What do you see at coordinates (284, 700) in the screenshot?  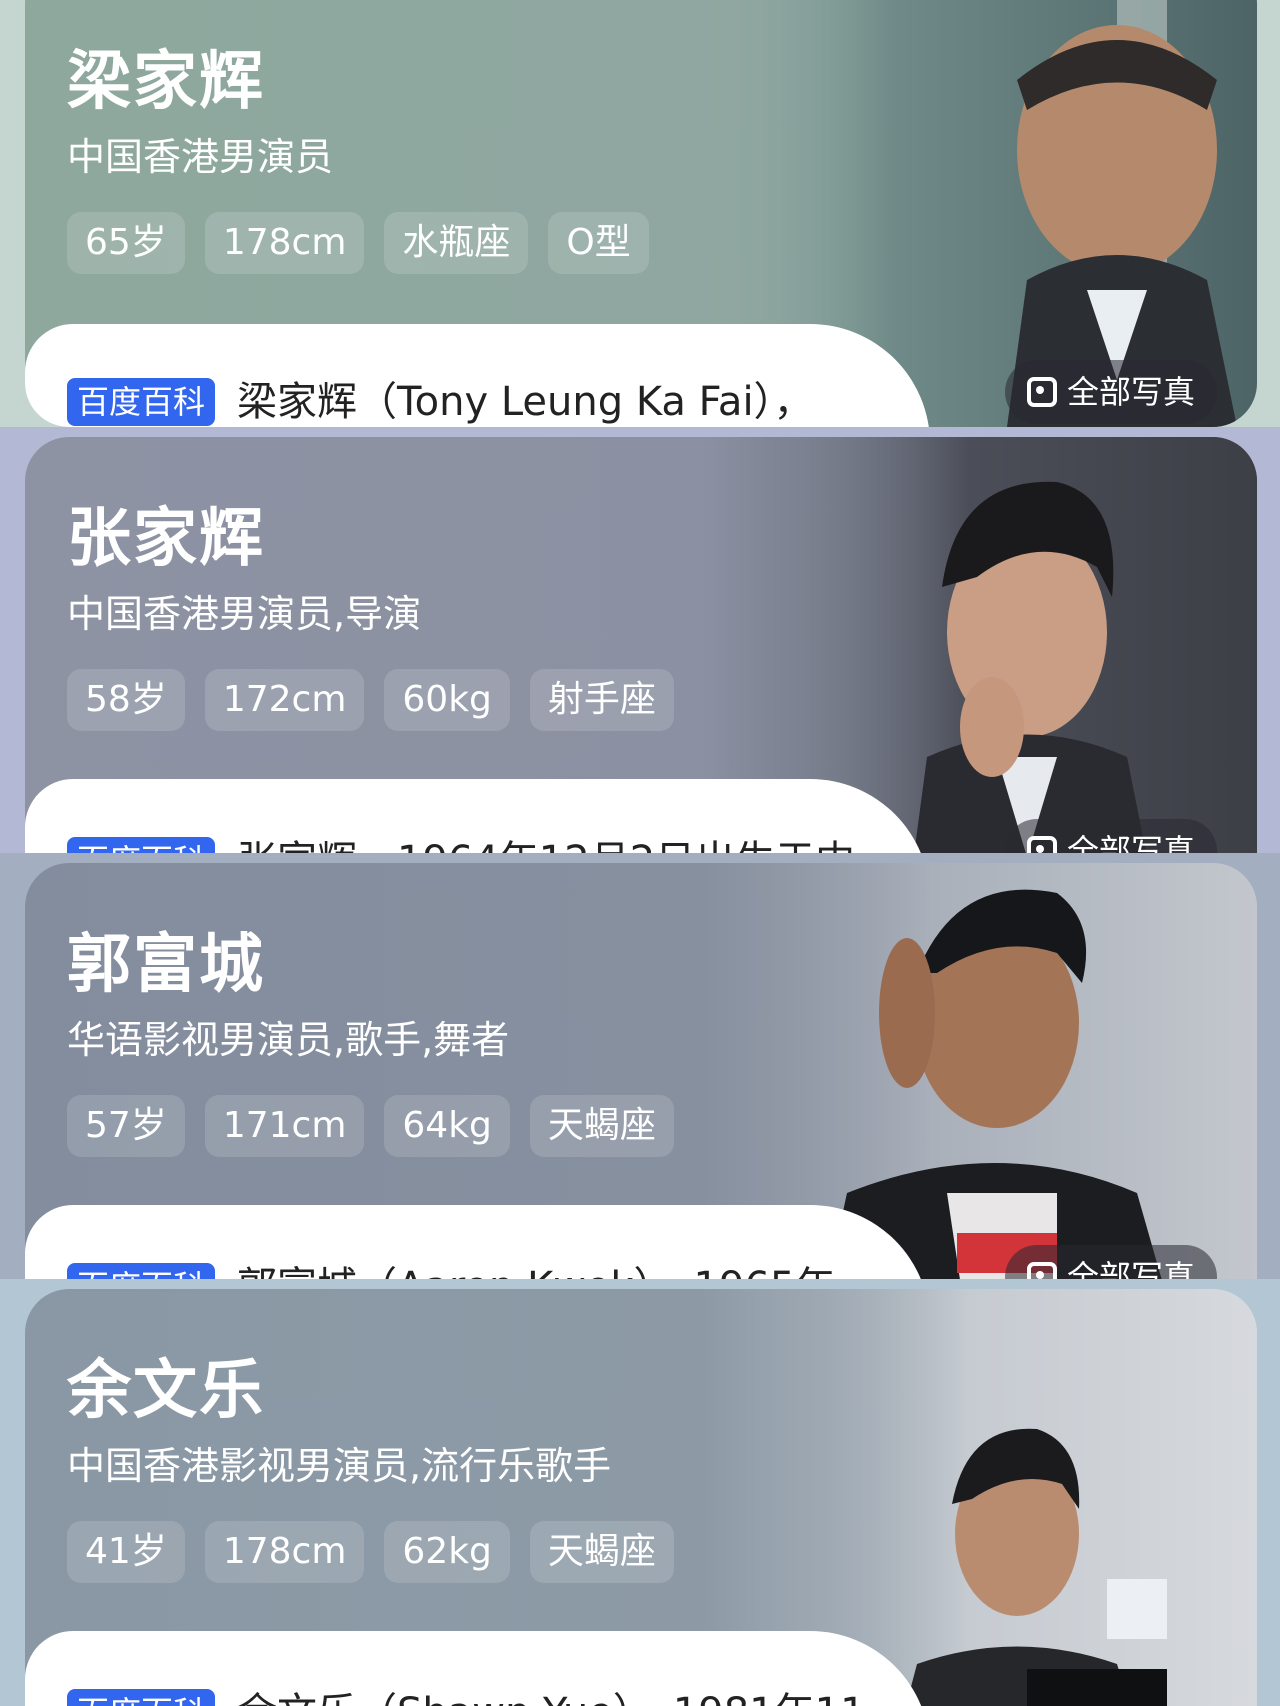 I see `tag-height: 172cm` at bounding box center [284, 700].